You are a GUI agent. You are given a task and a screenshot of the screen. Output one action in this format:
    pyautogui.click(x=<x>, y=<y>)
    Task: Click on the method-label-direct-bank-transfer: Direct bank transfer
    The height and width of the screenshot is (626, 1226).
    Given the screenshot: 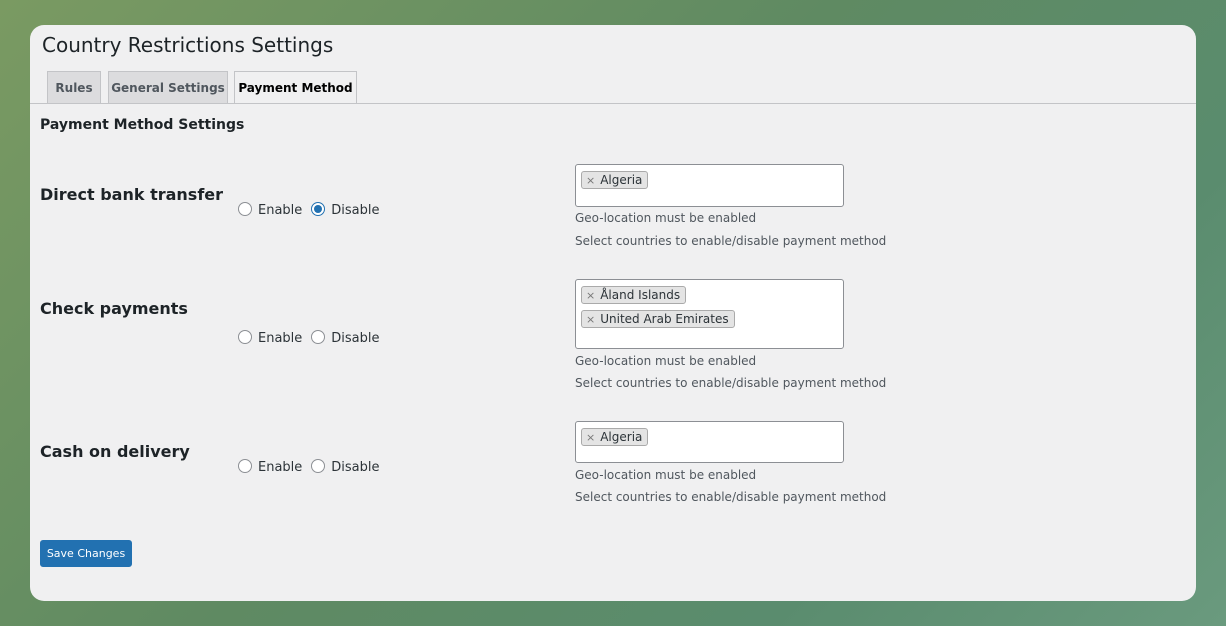 What is the action you would take?
    pyautogui.click(x=132, y=194)
    